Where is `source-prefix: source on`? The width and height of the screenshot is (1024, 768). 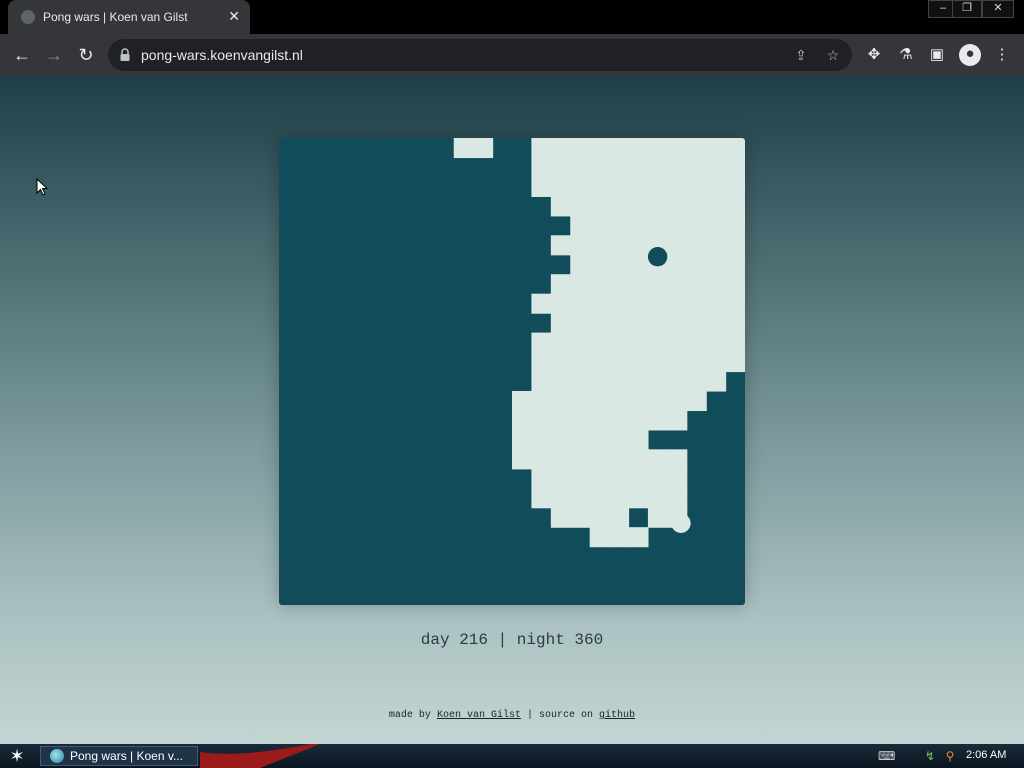 source-prefix: source on is located at coordinates (566, 715).